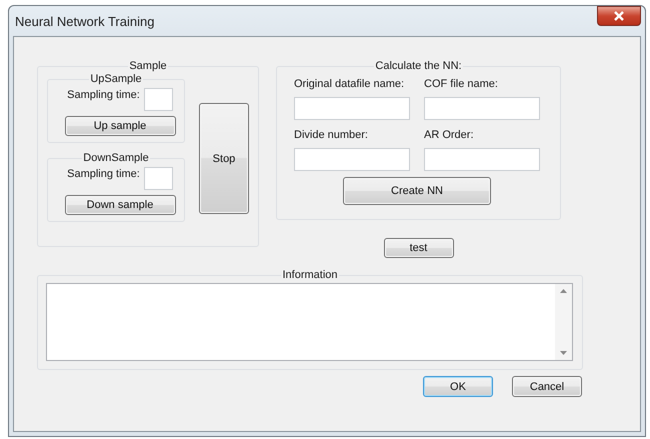 This screenshot has width=650, height=439. I want to click on test-button: test, so click(419, 248).